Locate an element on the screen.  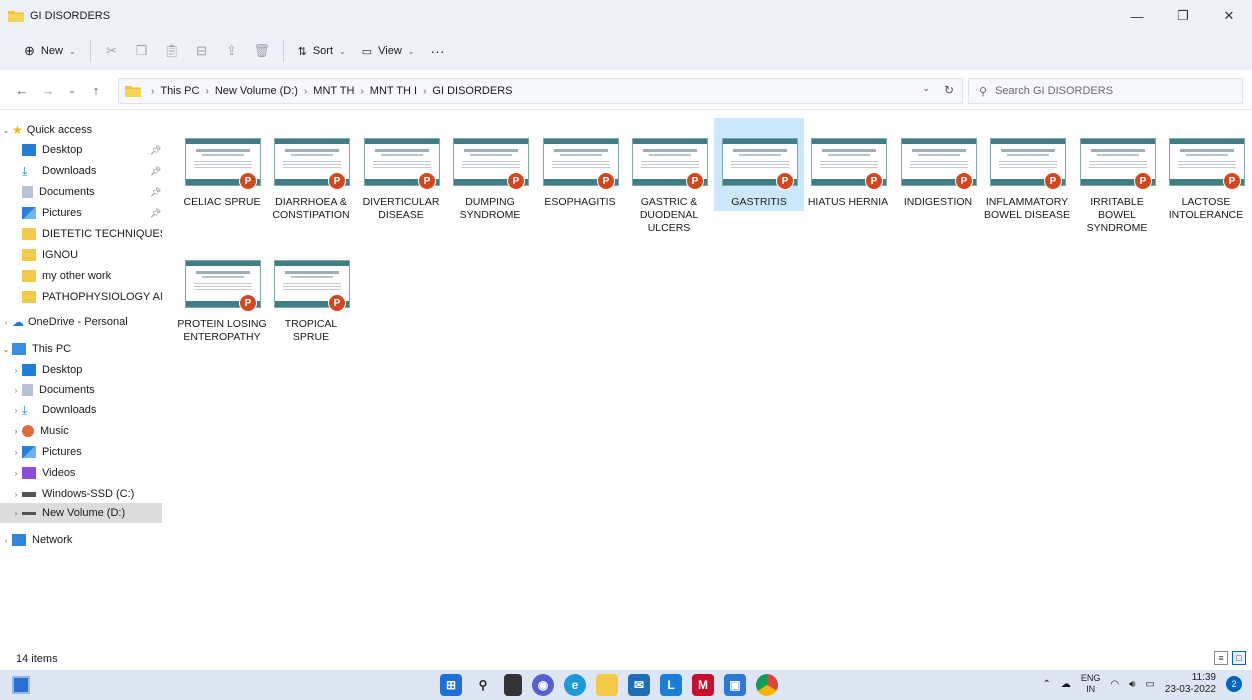
nav-pc-downloads: › ⤓ Downloads is located at coordinates (81, 410).